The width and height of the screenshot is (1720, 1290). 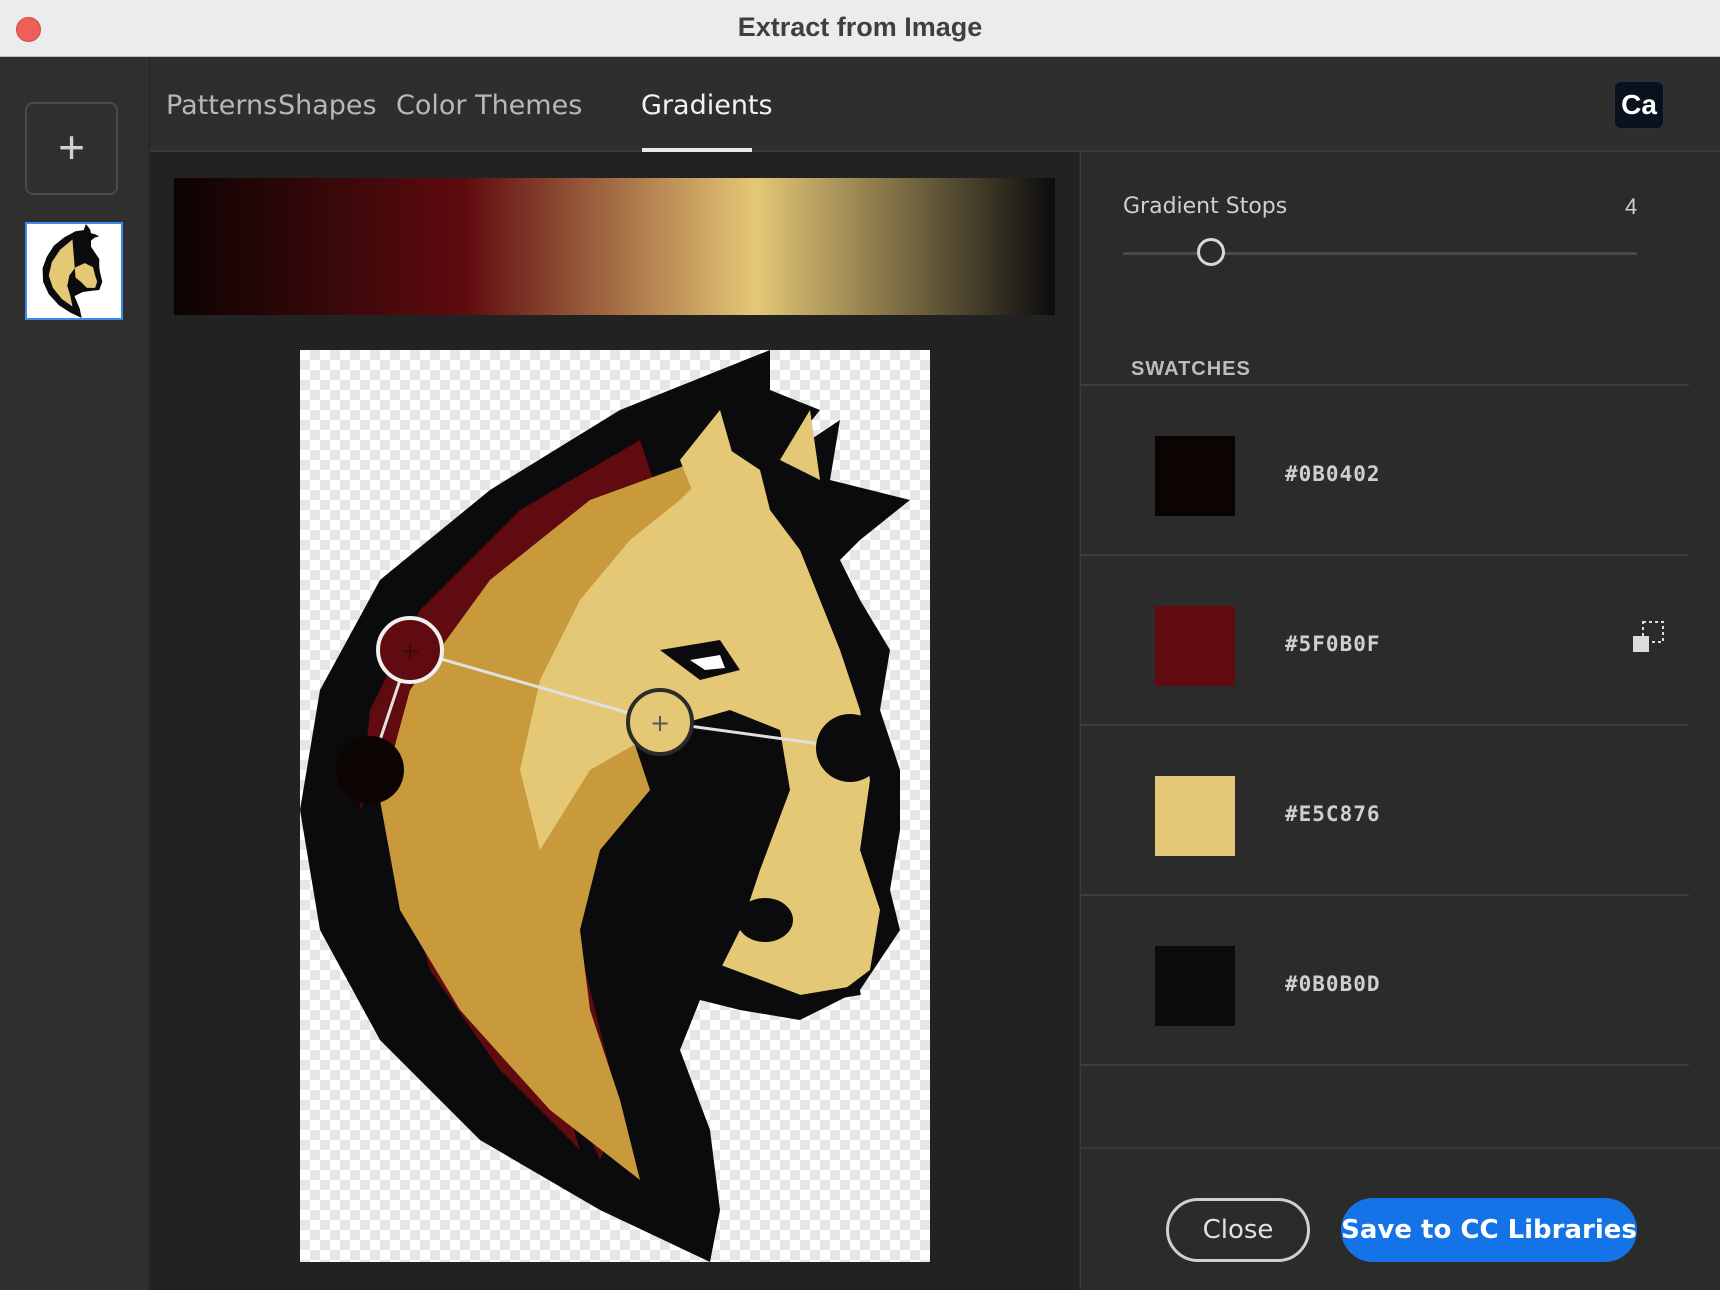 What do you see at coordinates (489, 105) in the screenshot?
I see `tab-color-themes: Color Themes` at bounding box center [489, 105].